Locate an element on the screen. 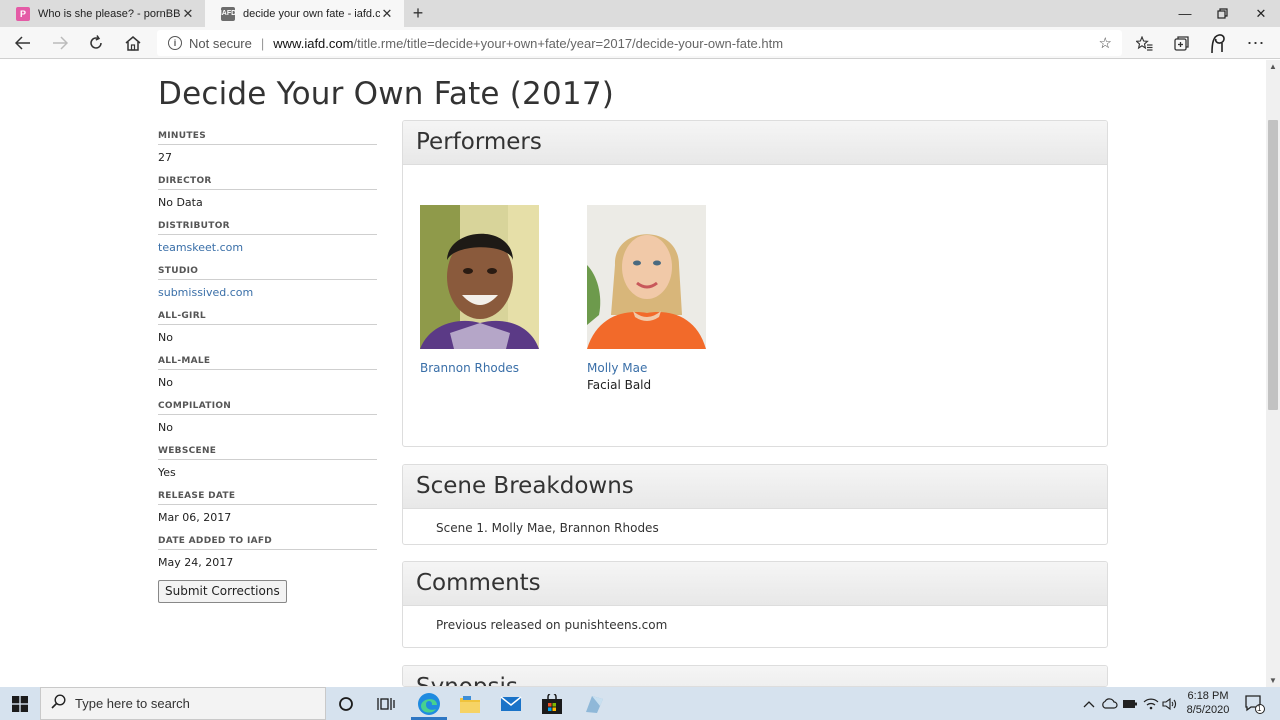 This screenshot has height=720, width=1280. field-all-girl: ALL-GIRL No is located at coordinates (267, 333).